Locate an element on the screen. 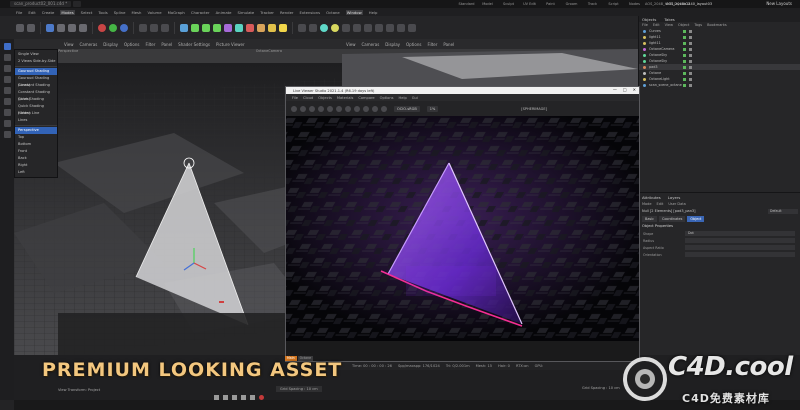 This screenshot has width=800, height=410. field-icon is located at coordinates (250, 27).